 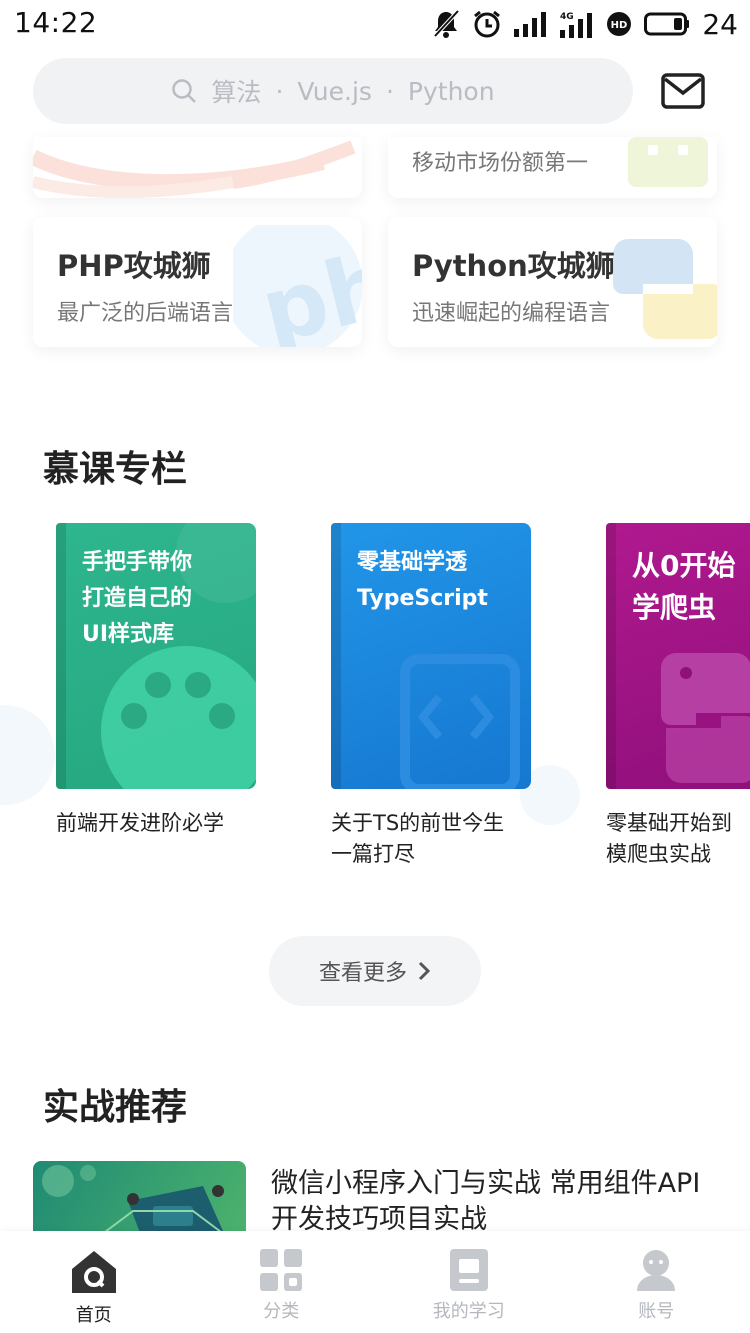 What do you see at coordinates (178, 717) in the screenshot?
I see `palette-icon` at bounding box center [178, 717].